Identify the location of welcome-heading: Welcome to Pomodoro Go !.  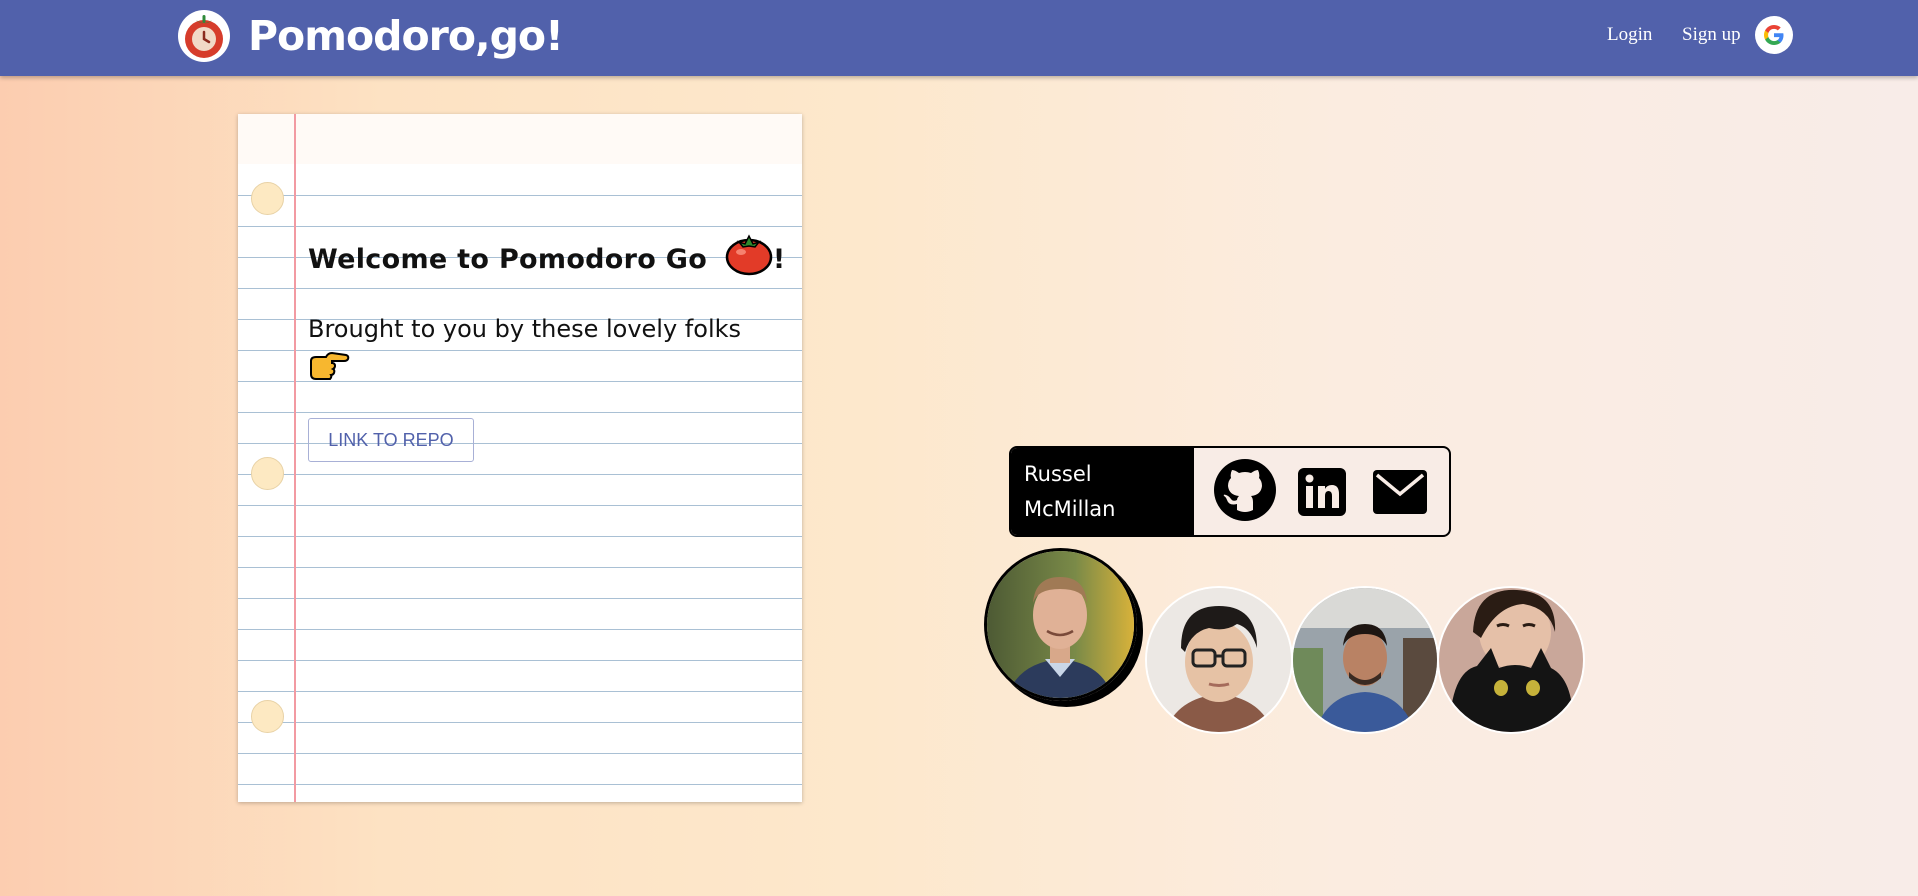
(546, 257).